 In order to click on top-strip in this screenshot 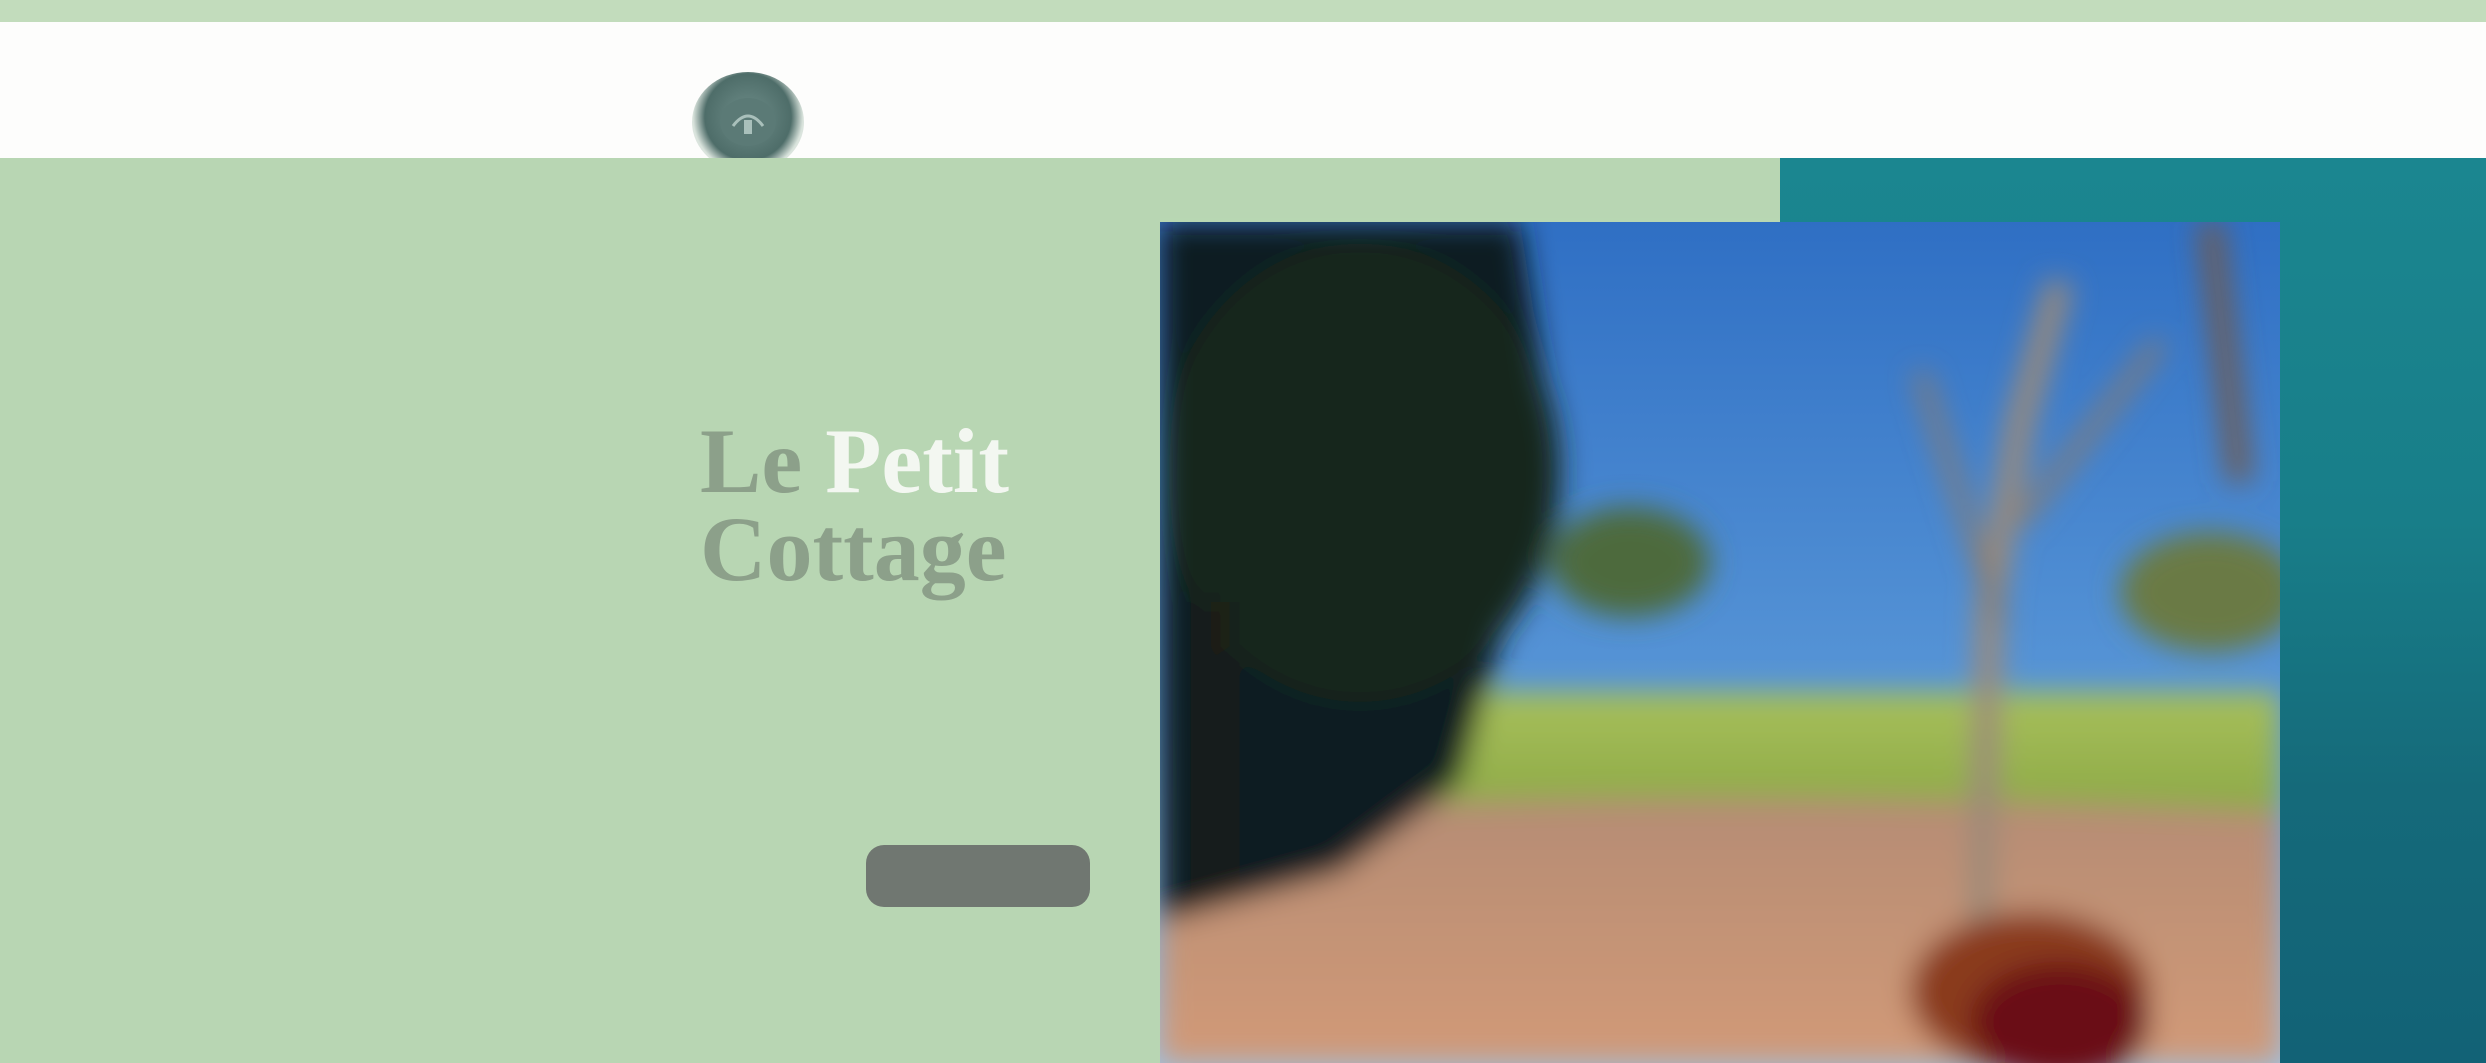, I will do `click(1243, 11)`.